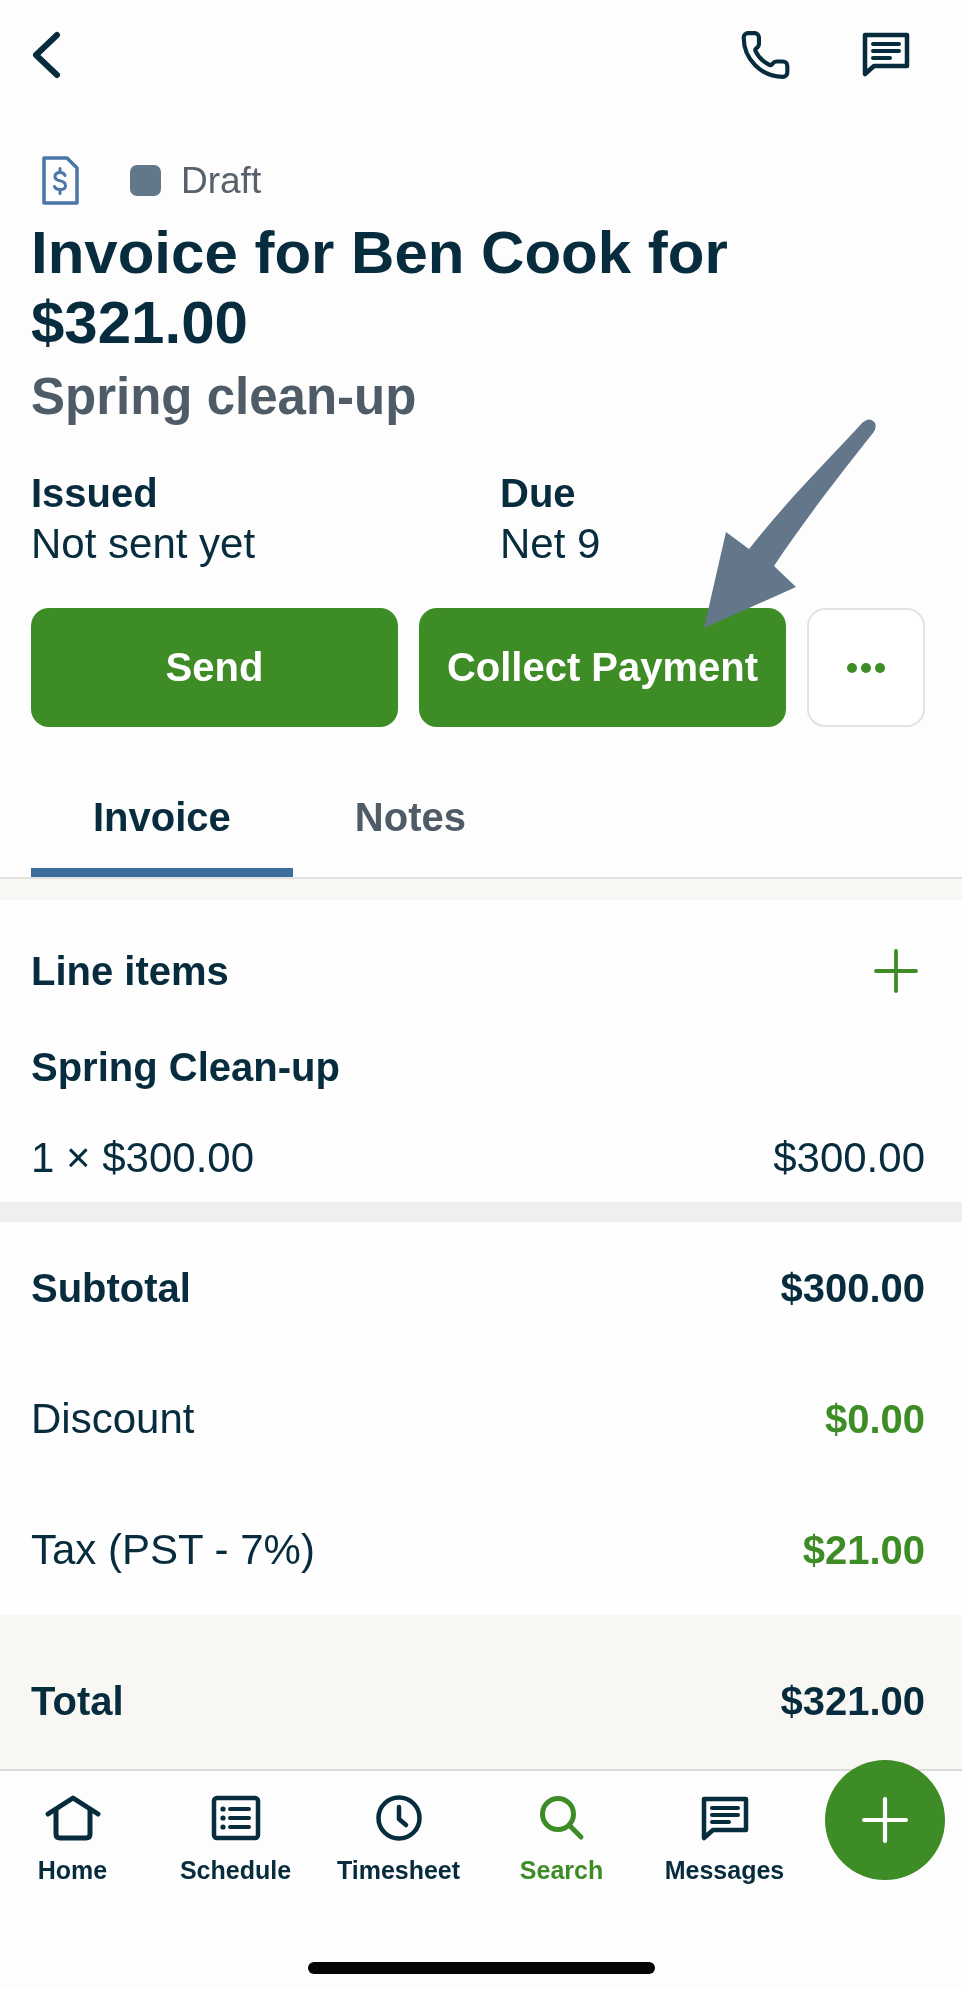  What do you see at coordinates (874, 1418) in the screenshot?
I see `summary-value: $0.00` at bounding box center [874, 1418].